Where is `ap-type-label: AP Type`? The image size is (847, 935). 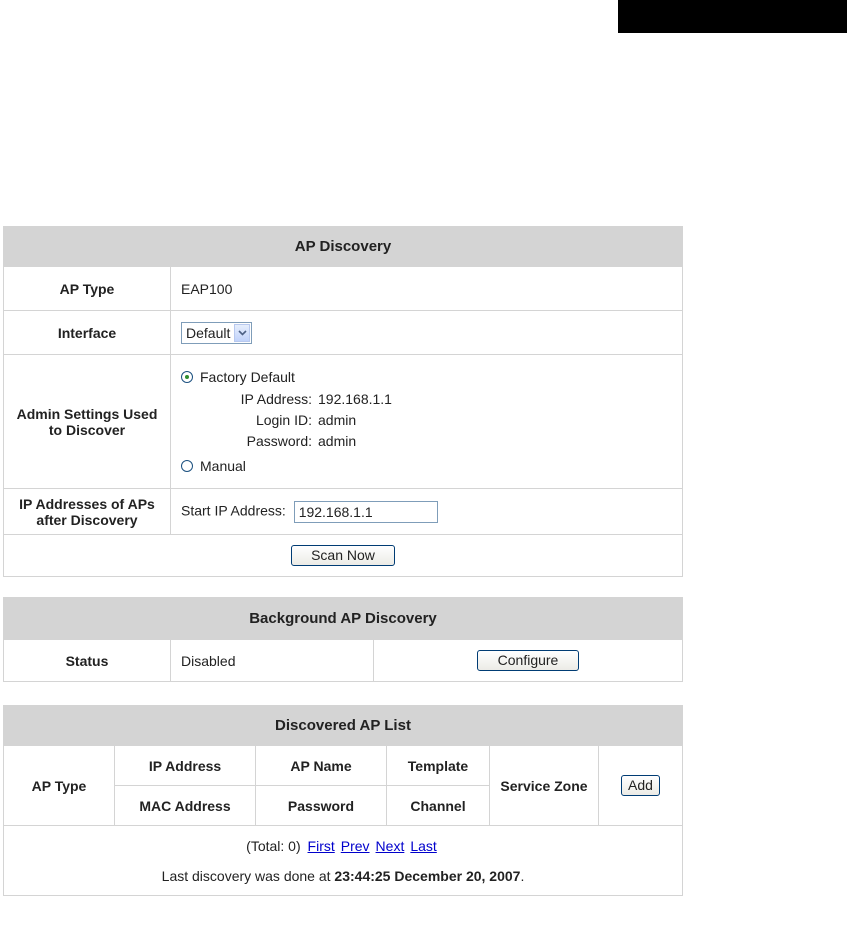 ap-type-label: AP Type is located at coordinates (87, 288).